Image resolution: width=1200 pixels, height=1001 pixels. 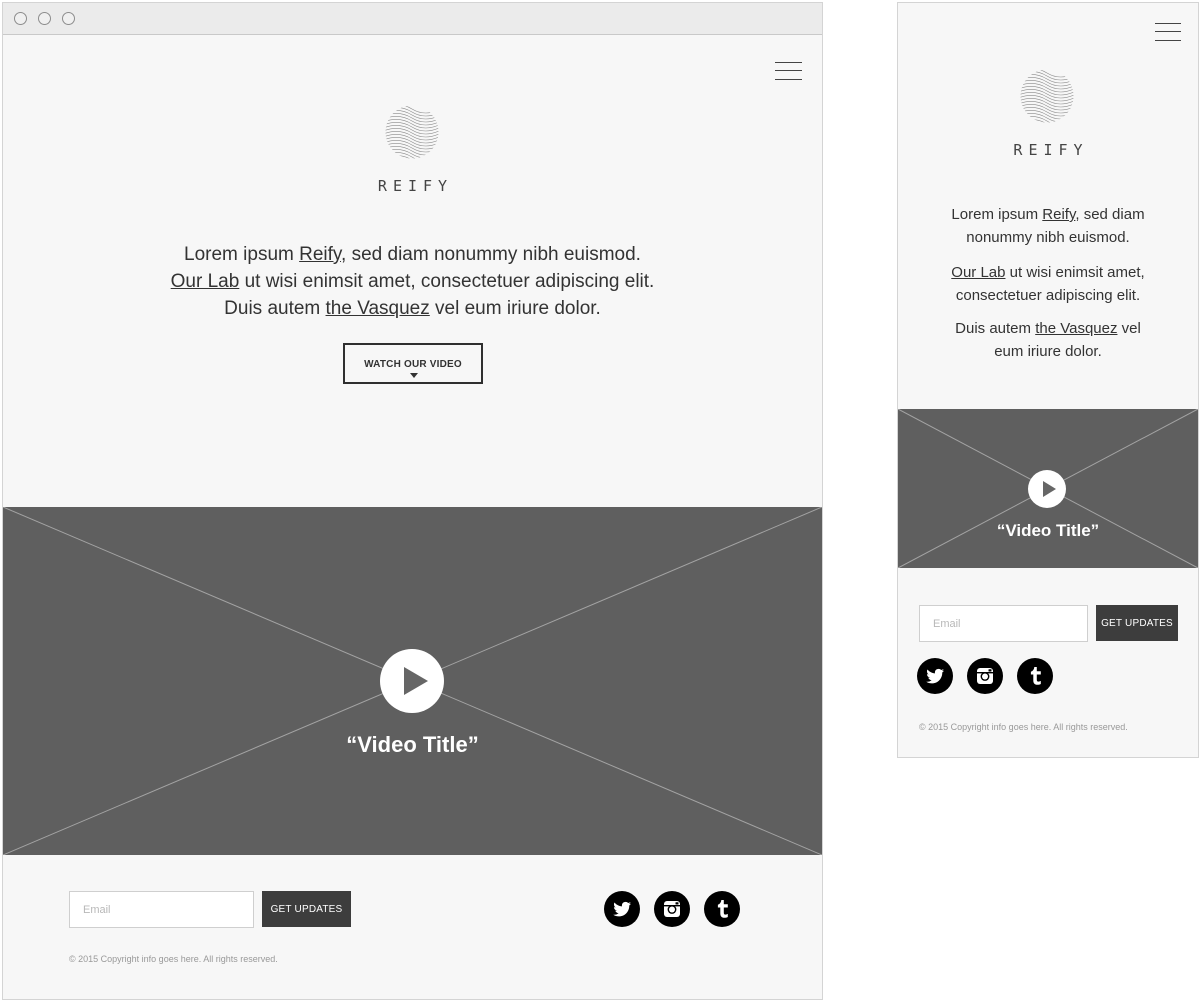 I want to click on intro-text-segment: , sed diam nonummy nibh euismod., so click(x=491, y=254).